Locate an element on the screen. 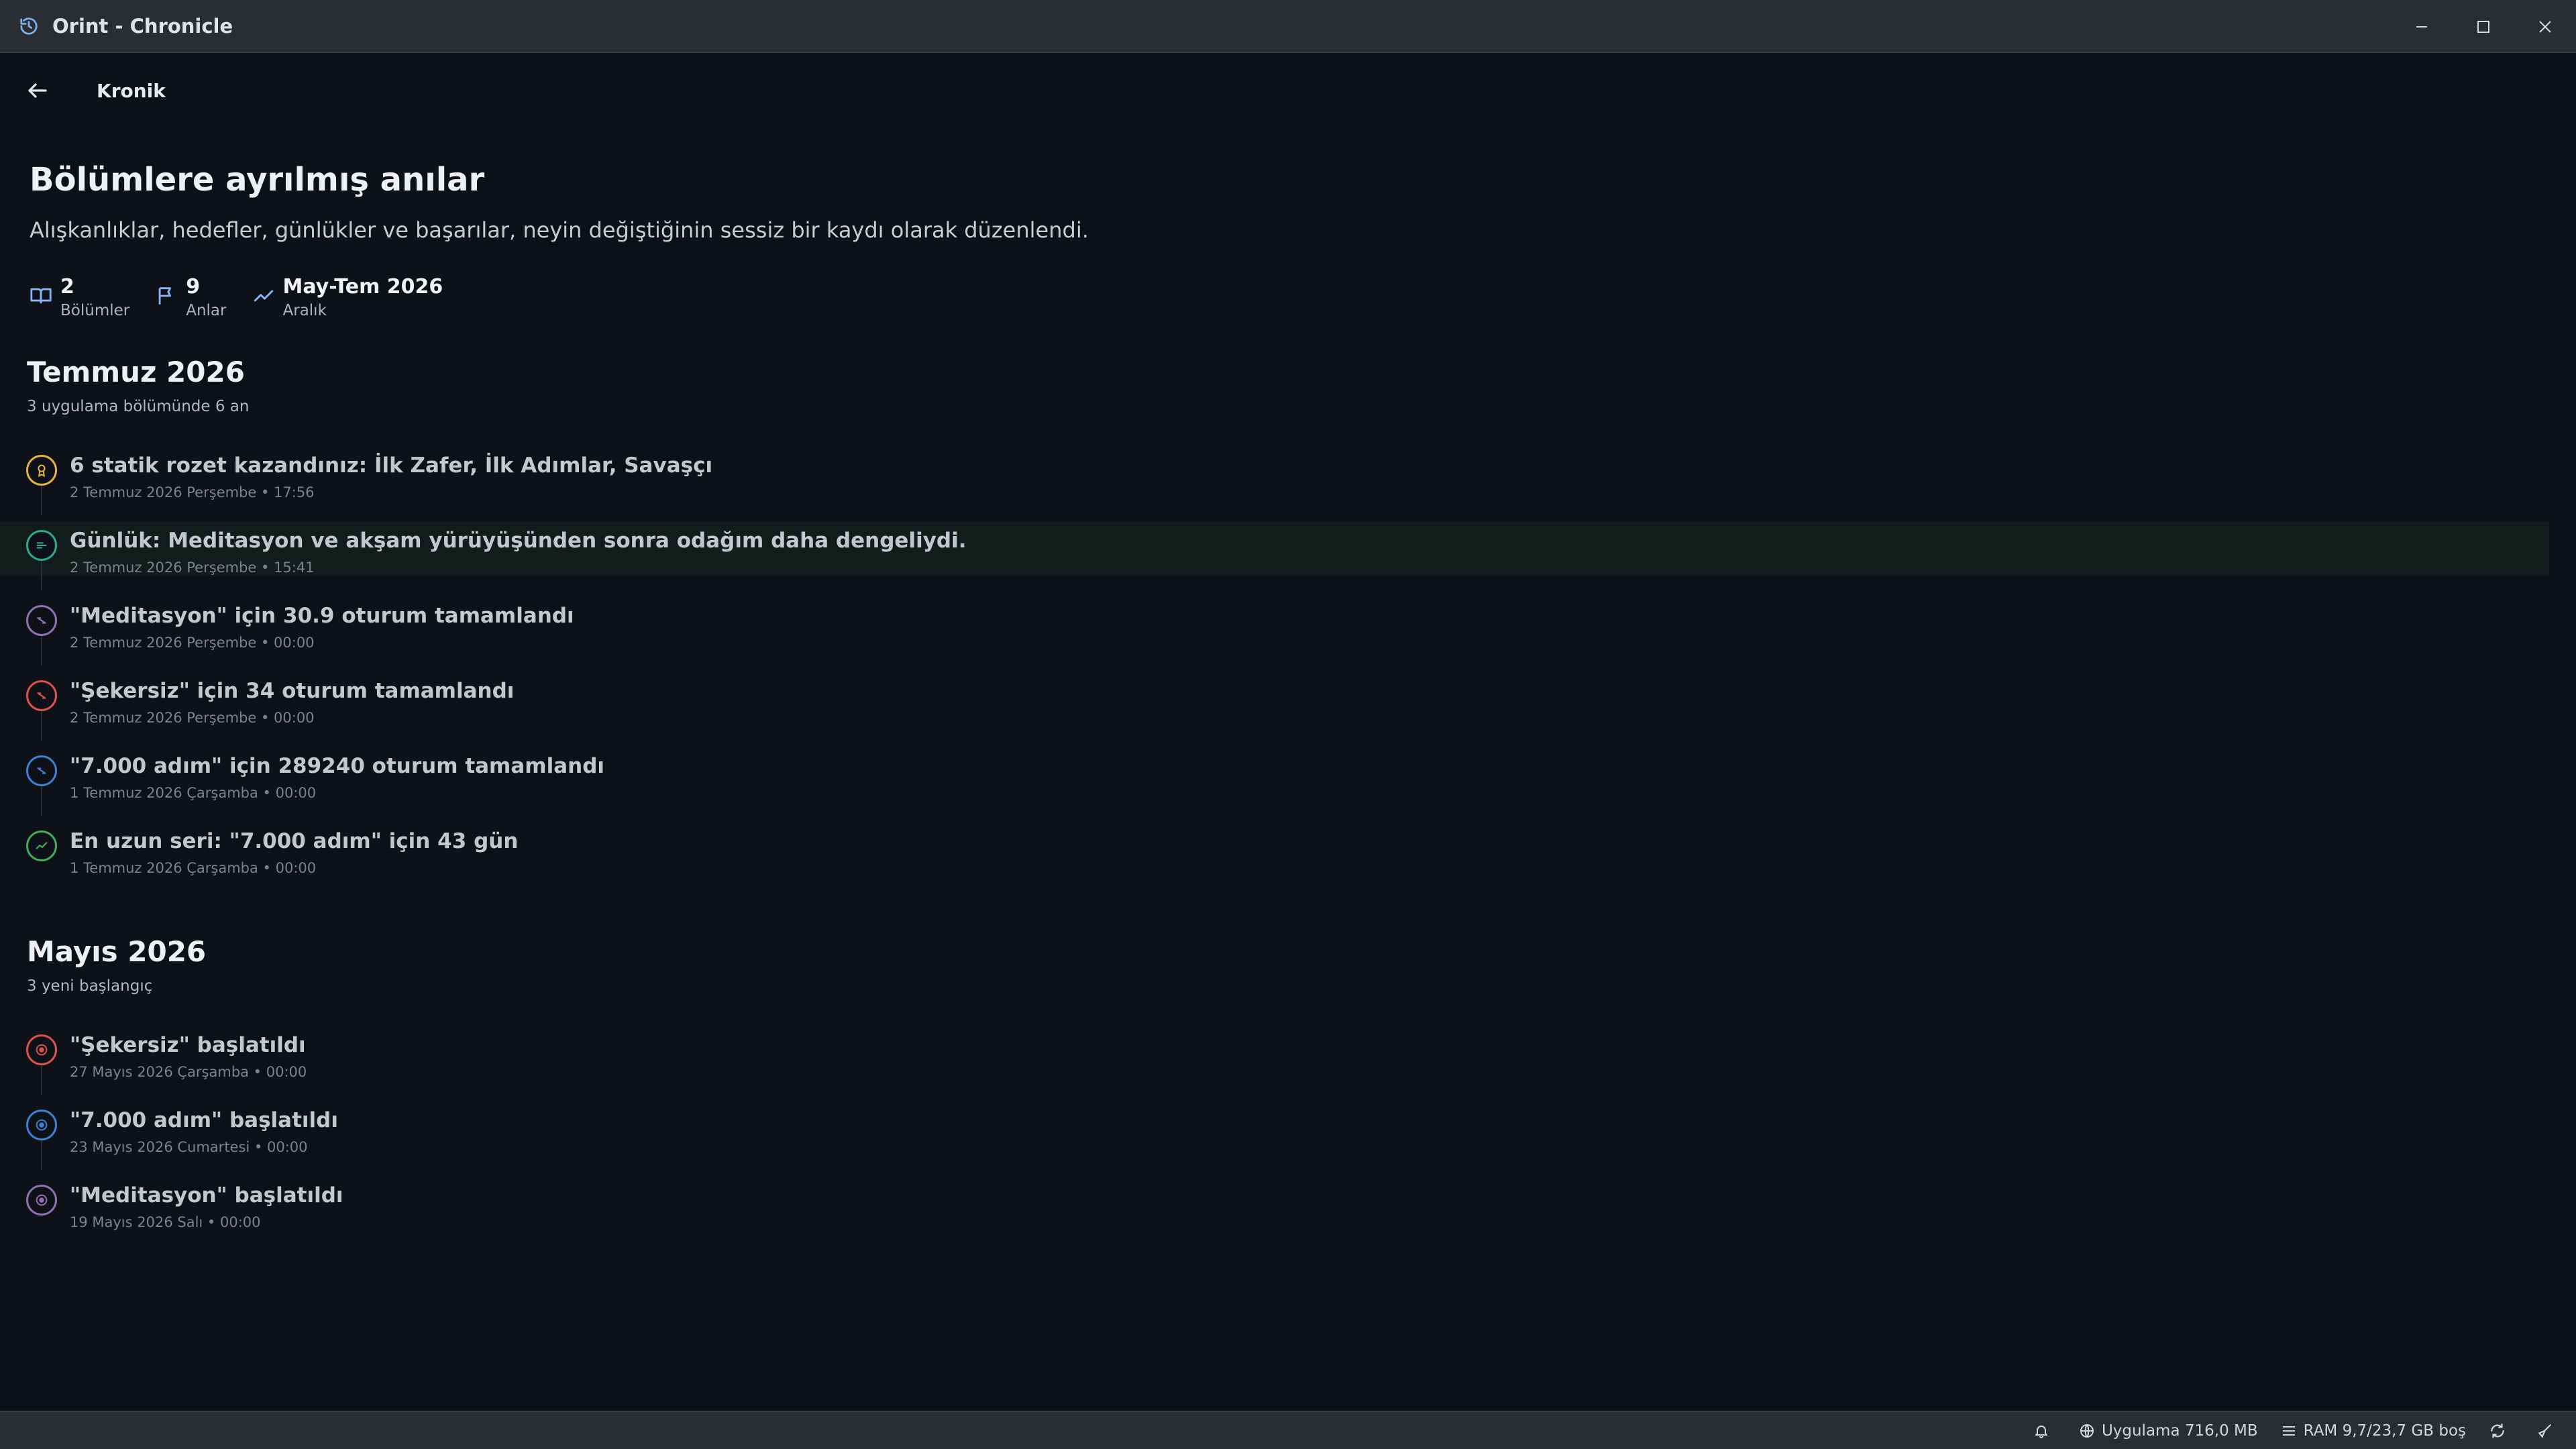 This screenshot has height=1449, width=2576. item-meta: 27 Mayıs 2026 Çarşamba • 00:00 is located at coordinates (188, 1072).